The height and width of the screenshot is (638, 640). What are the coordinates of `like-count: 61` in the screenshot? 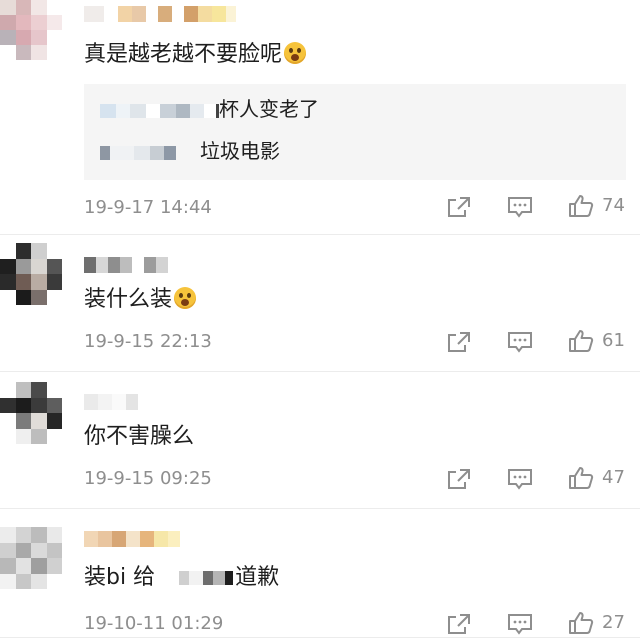 It's located at (613, 340).